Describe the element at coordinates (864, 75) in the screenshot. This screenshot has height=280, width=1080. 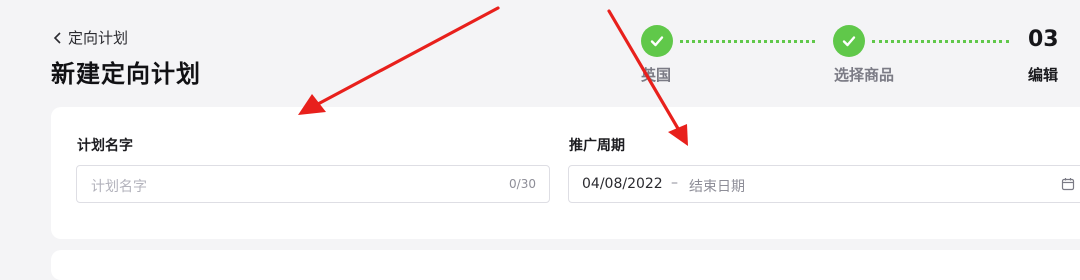
I see `step-2-label: 选择商品` at that location.